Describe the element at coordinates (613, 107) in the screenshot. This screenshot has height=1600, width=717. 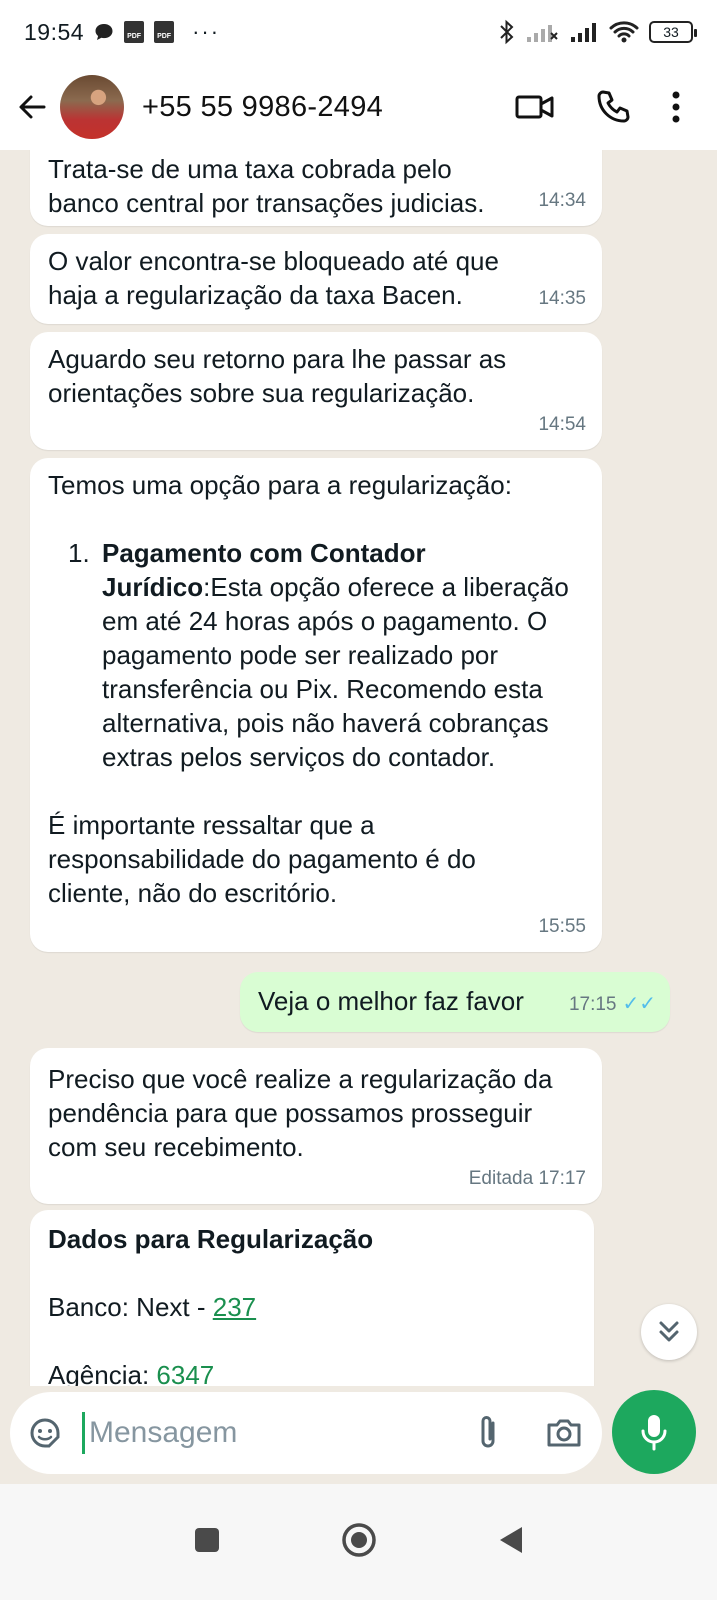
I see `phone-call-icon` at that location.